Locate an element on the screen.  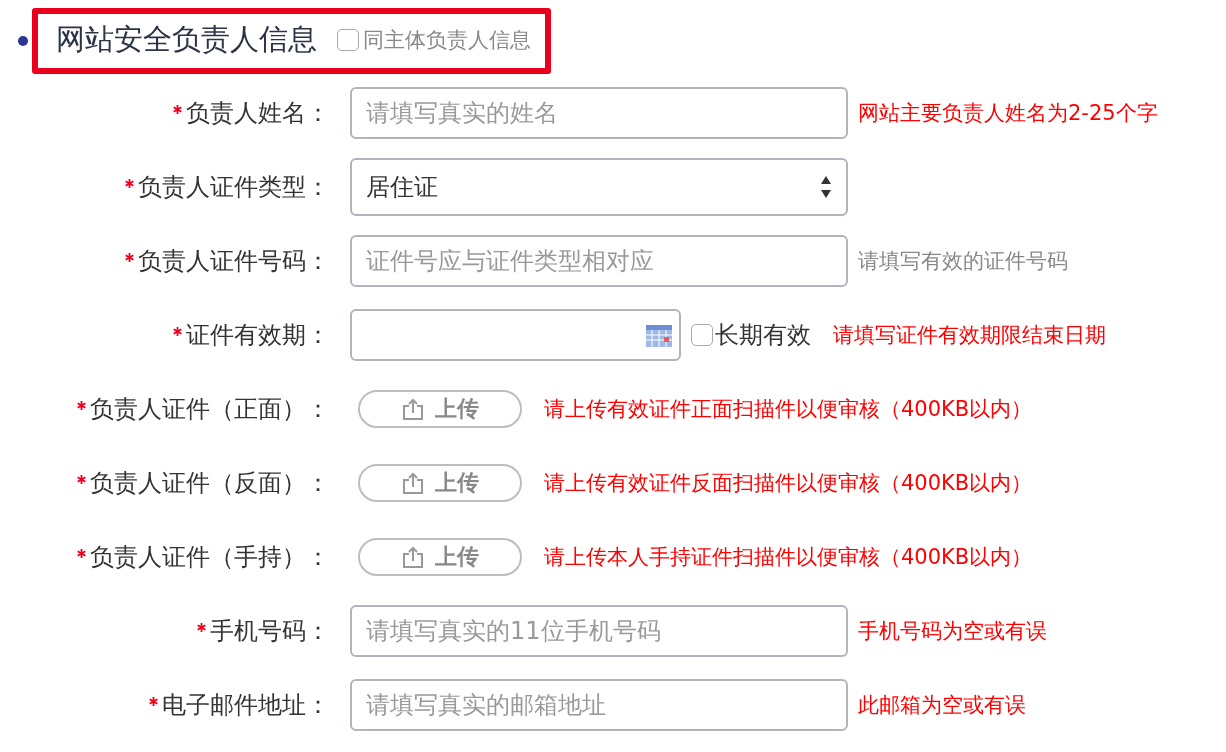
hint-text: 此邮箱为空或有误 is located at coordinates (942, 705).